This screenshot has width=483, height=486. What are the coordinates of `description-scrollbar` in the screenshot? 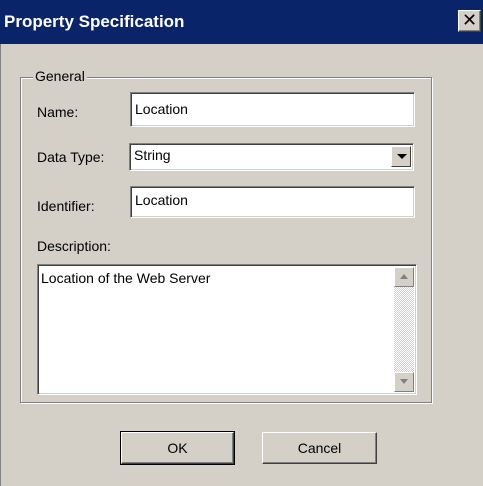 It's located at (404, 329).